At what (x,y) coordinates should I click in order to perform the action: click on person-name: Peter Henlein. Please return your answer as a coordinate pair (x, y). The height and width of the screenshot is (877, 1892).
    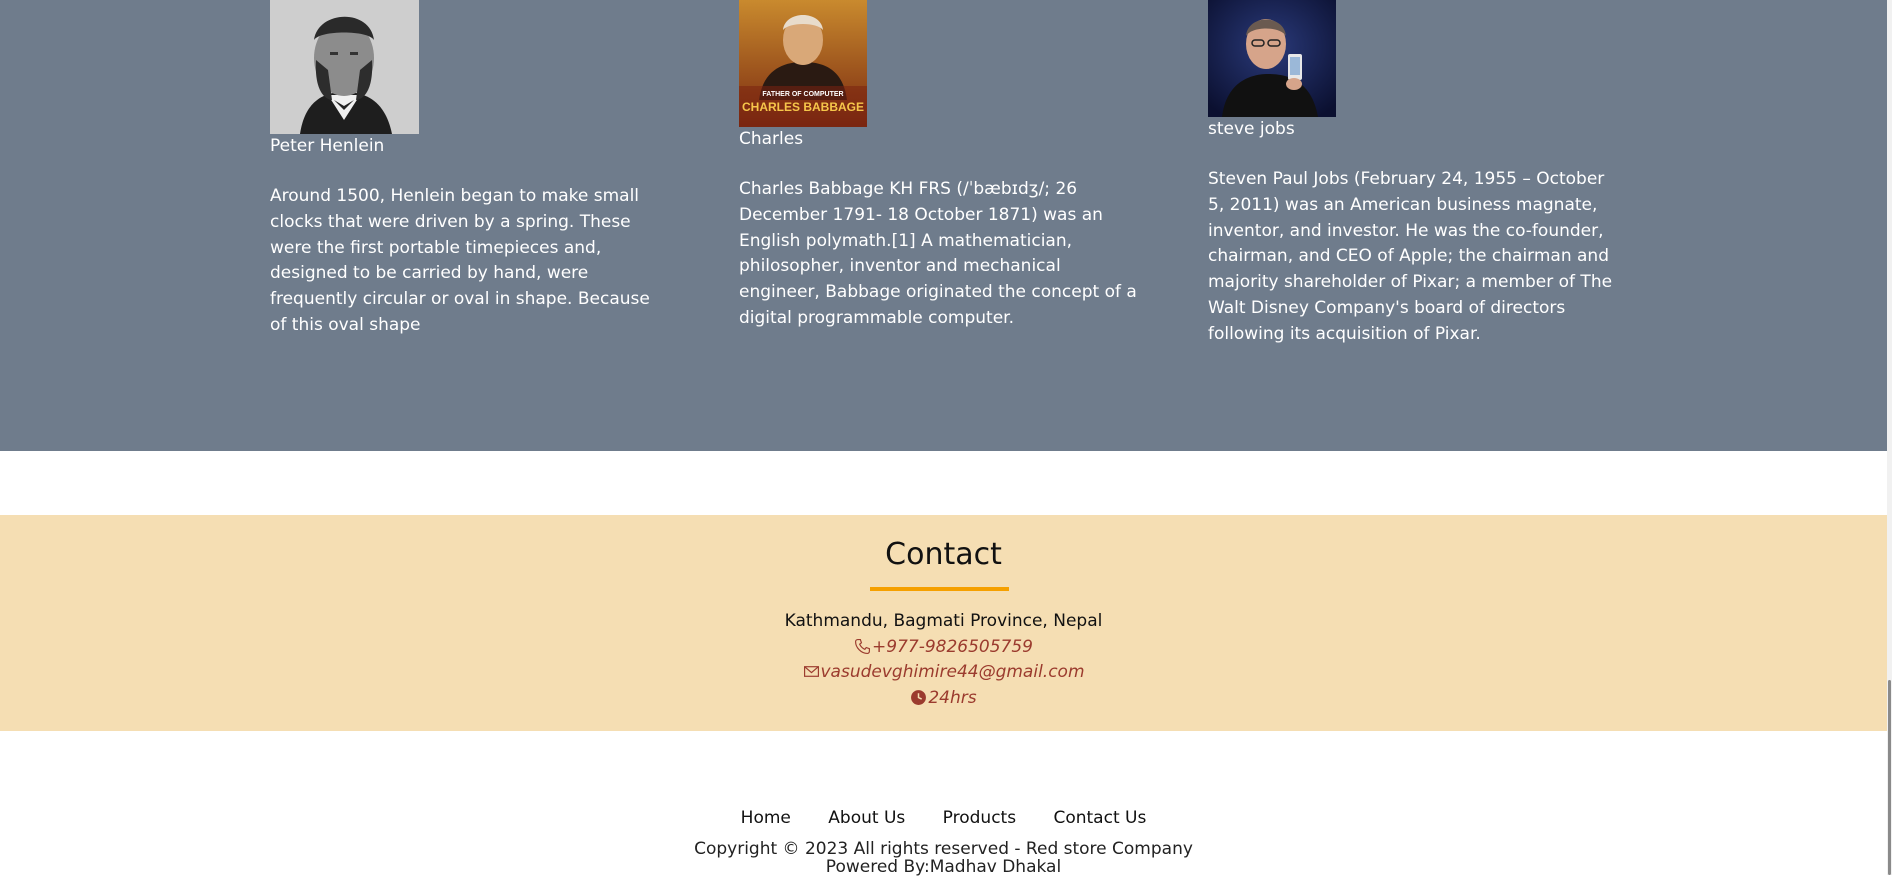
    Looking at the image, I should click on (327, 146).